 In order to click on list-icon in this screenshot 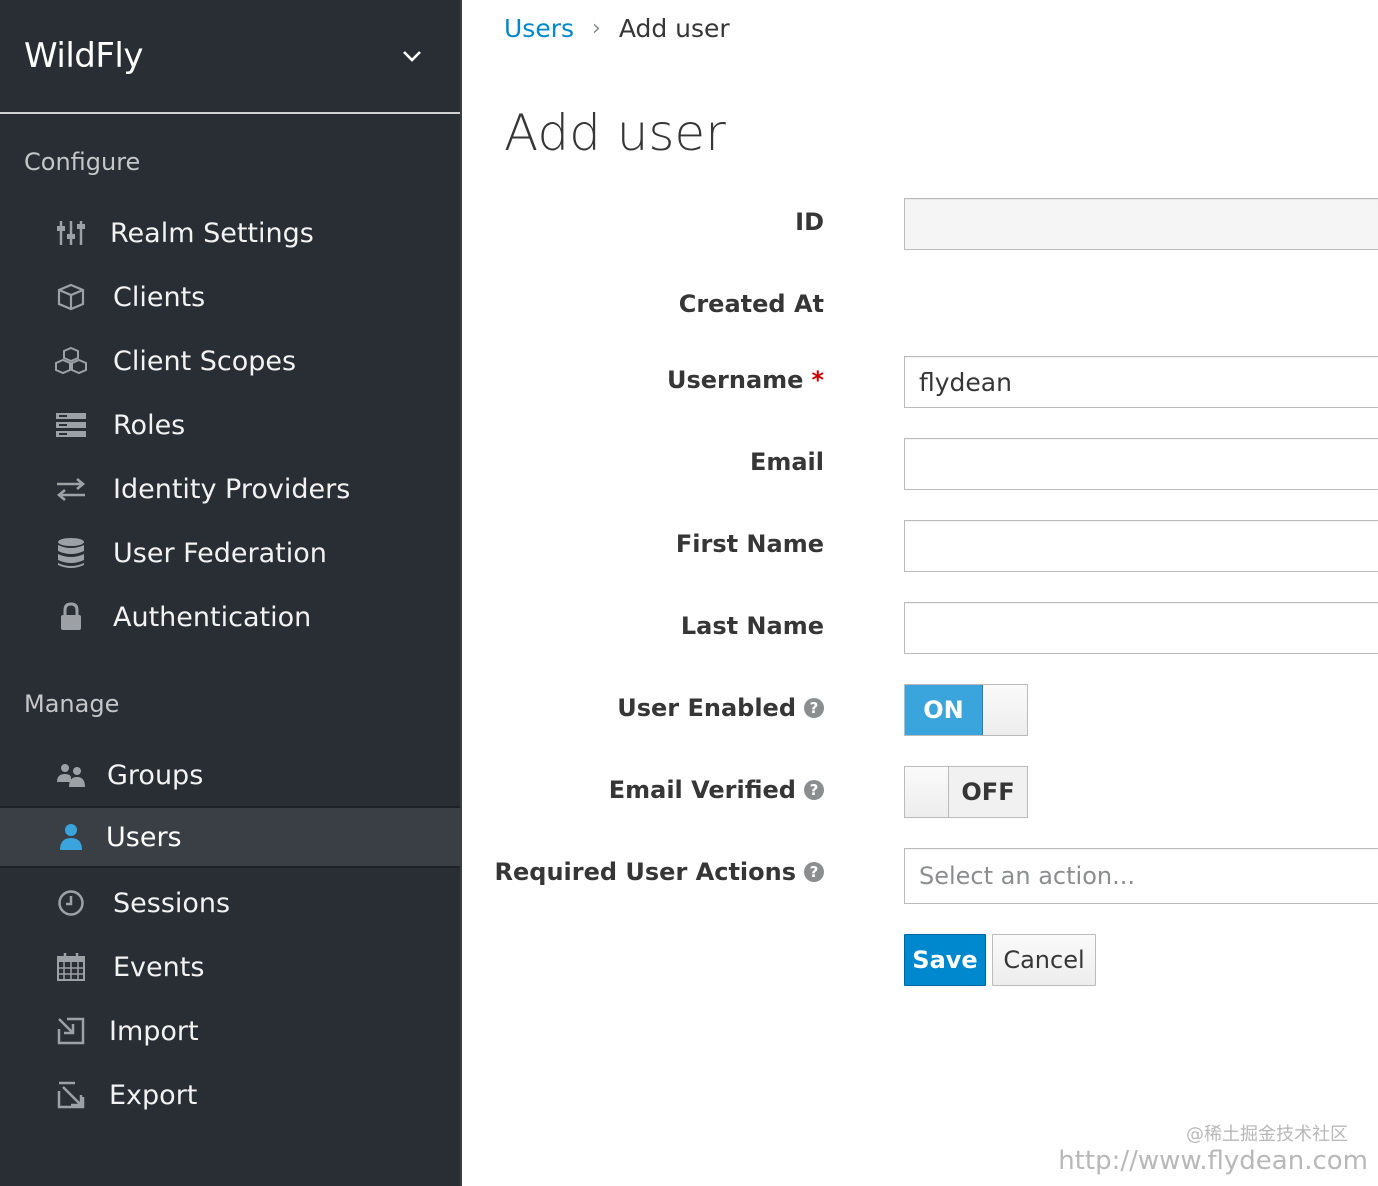, I will do `click(71, 425)`.